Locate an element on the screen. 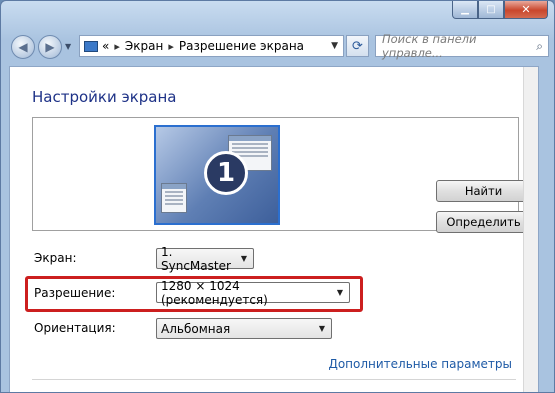  caption-buttons: ▁ □ ✕ is located at coordinates (500, 10).